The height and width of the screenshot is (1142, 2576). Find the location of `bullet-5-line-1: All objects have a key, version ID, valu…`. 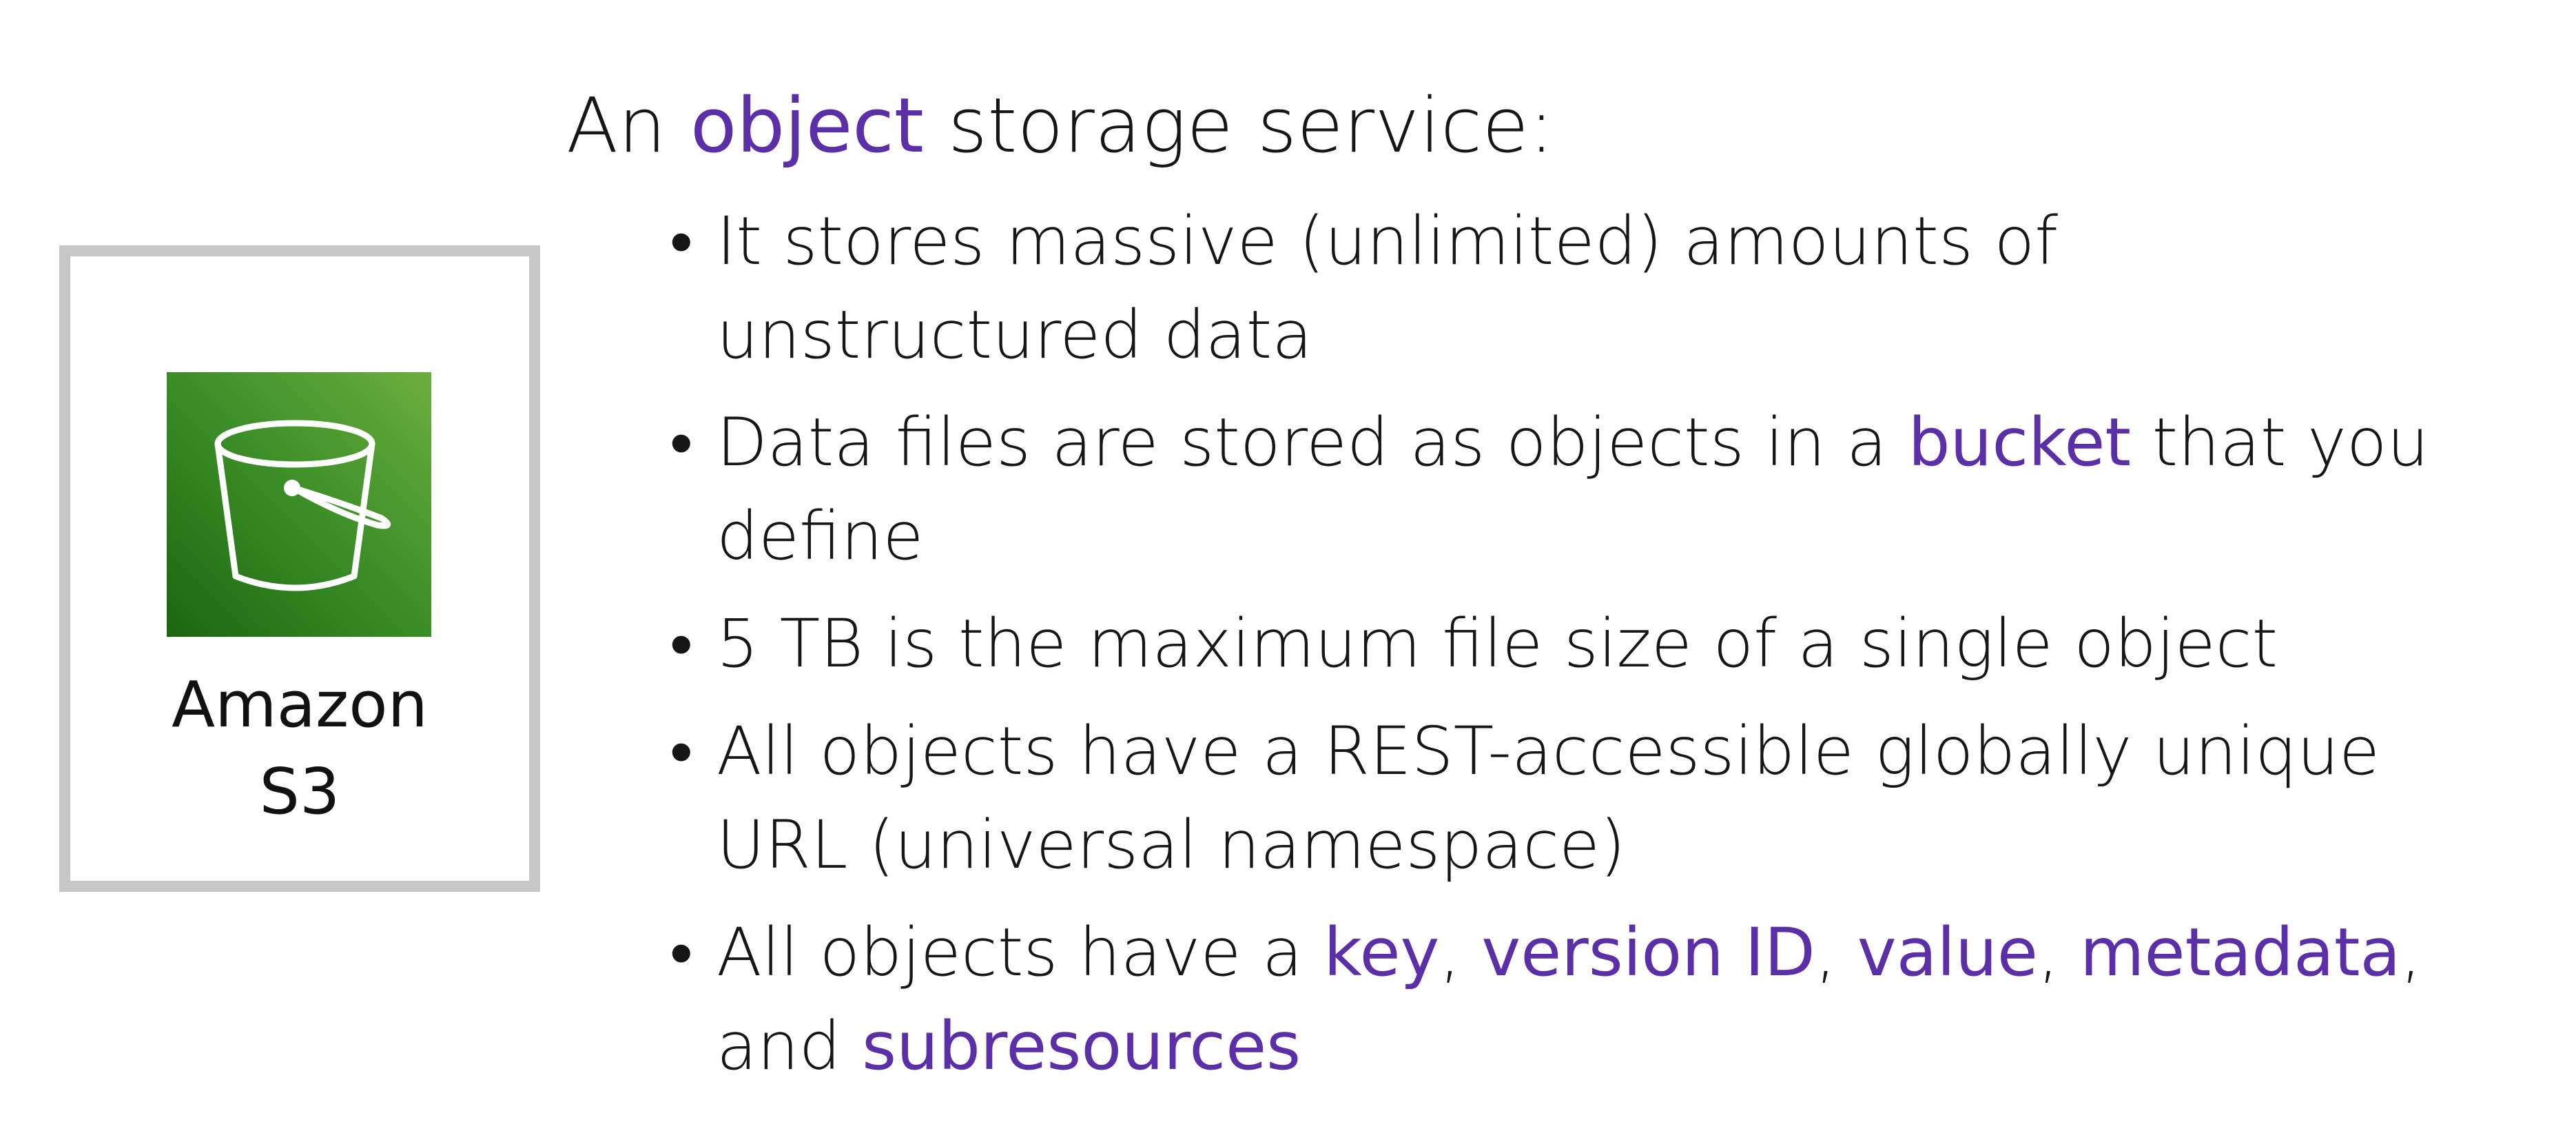

bullet-5-line-1: All objects have a key, version ID, valu… is located at coordinates (1623, 952).